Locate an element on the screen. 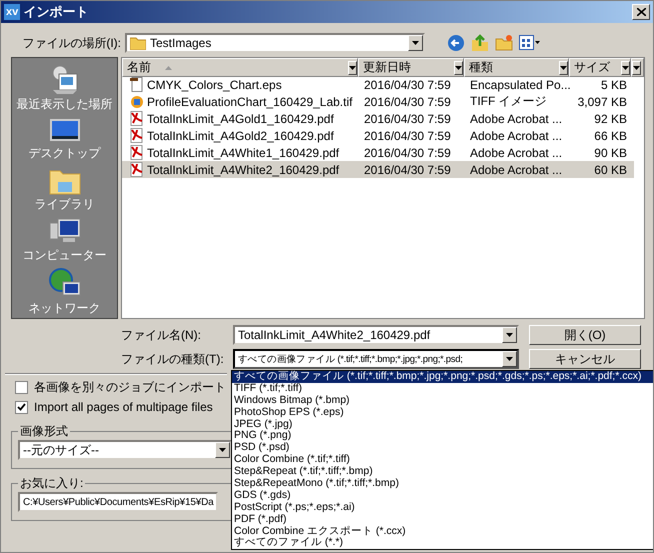 This screenshot has height=553, width=654. file-row: TotalInkLimit_A4Gold2_160429.pdf 2016/04/30 7:59 Adobe Acrobat ... 66 KB is located at coordinates (378, 135).